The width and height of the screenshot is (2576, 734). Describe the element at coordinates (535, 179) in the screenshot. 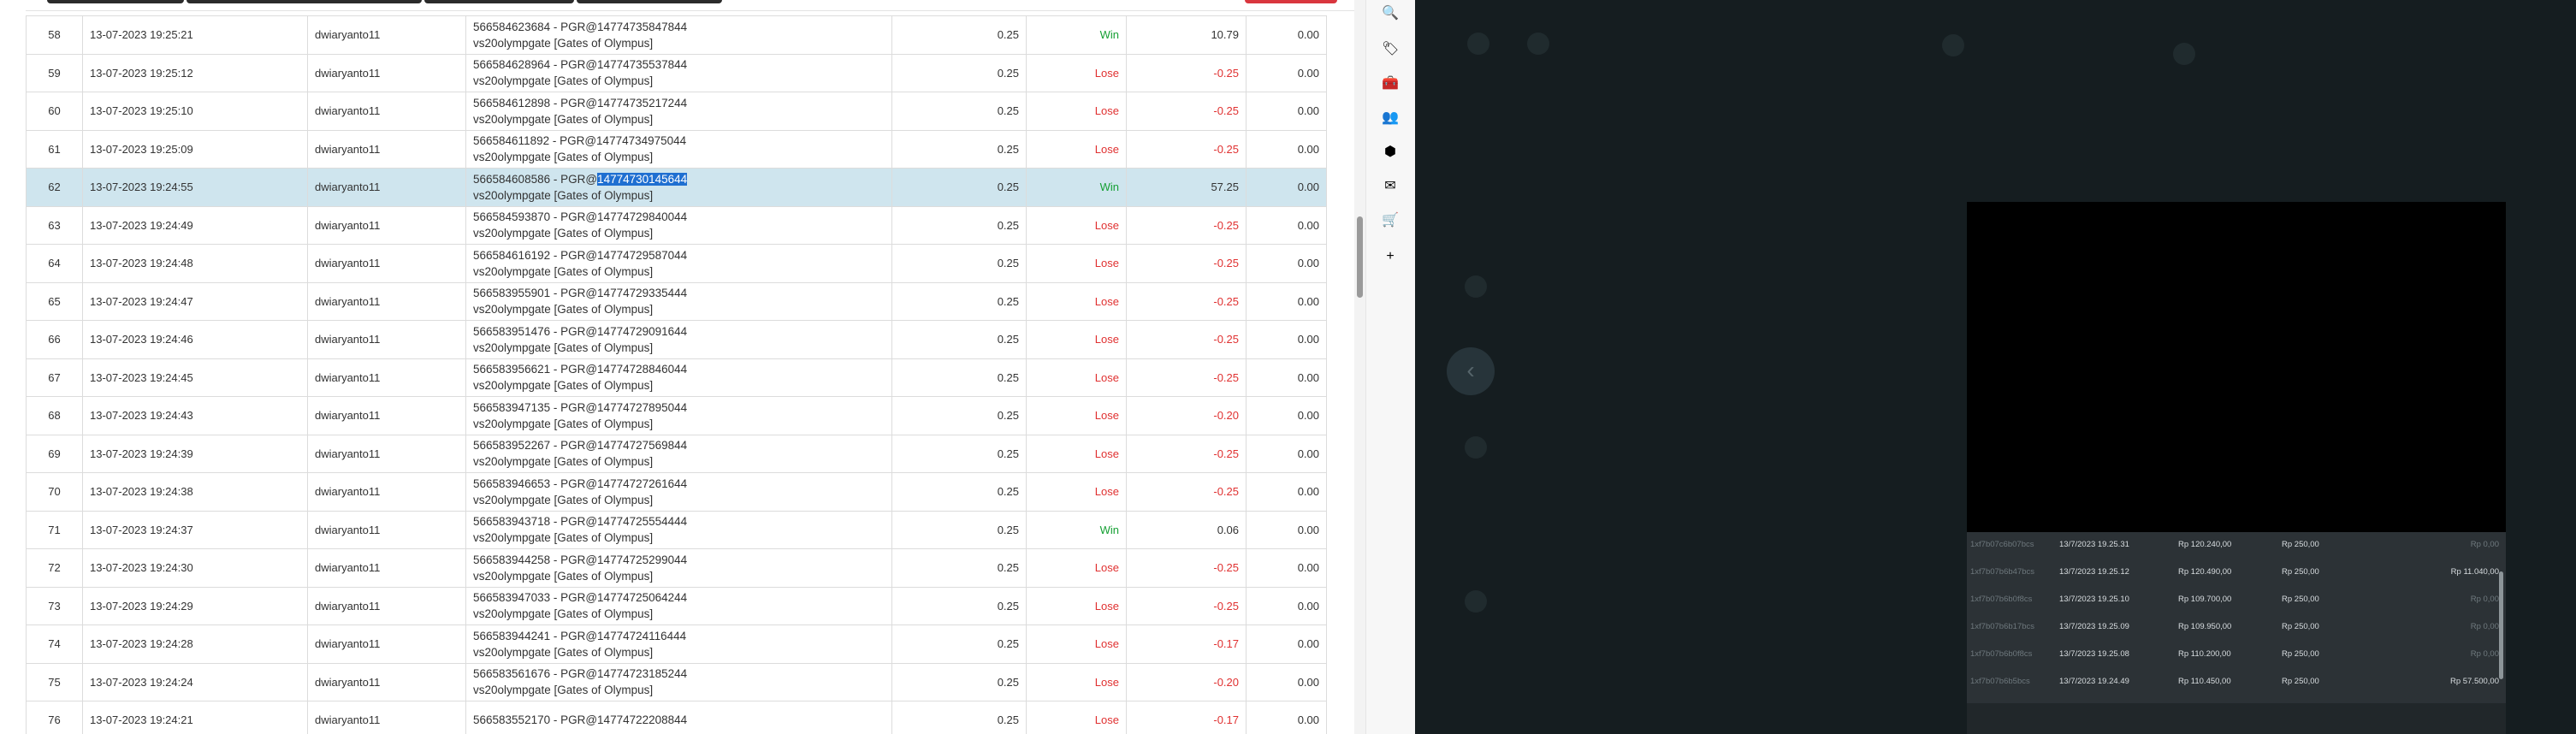

I see `transaction-id-prefix: 566584608586 - PGR@` at that location.